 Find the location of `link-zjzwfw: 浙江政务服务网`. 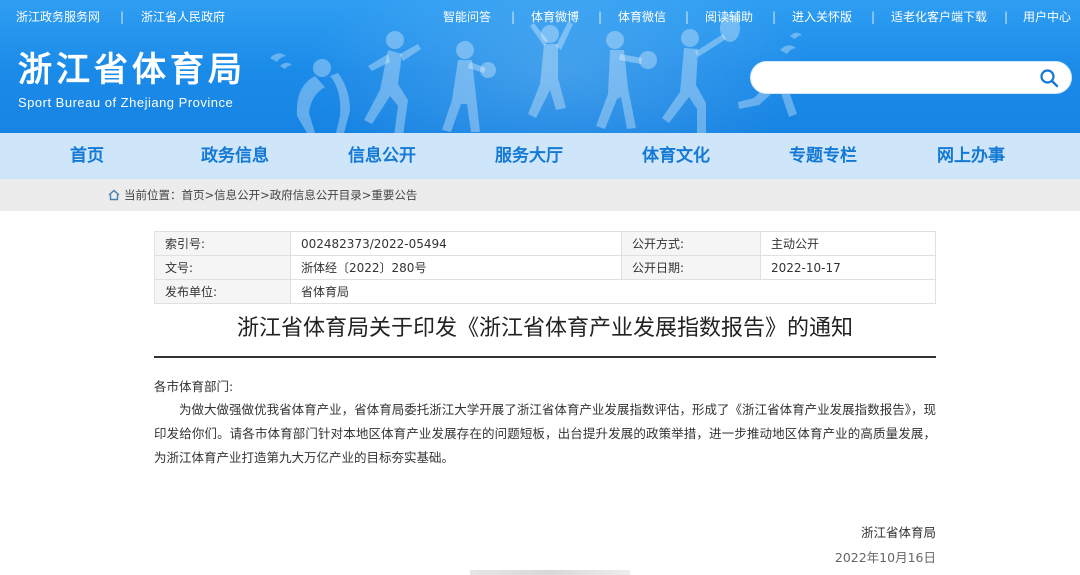

link-zjzwfw: 浙江政务服务网 is located at coordinates (58, 17).